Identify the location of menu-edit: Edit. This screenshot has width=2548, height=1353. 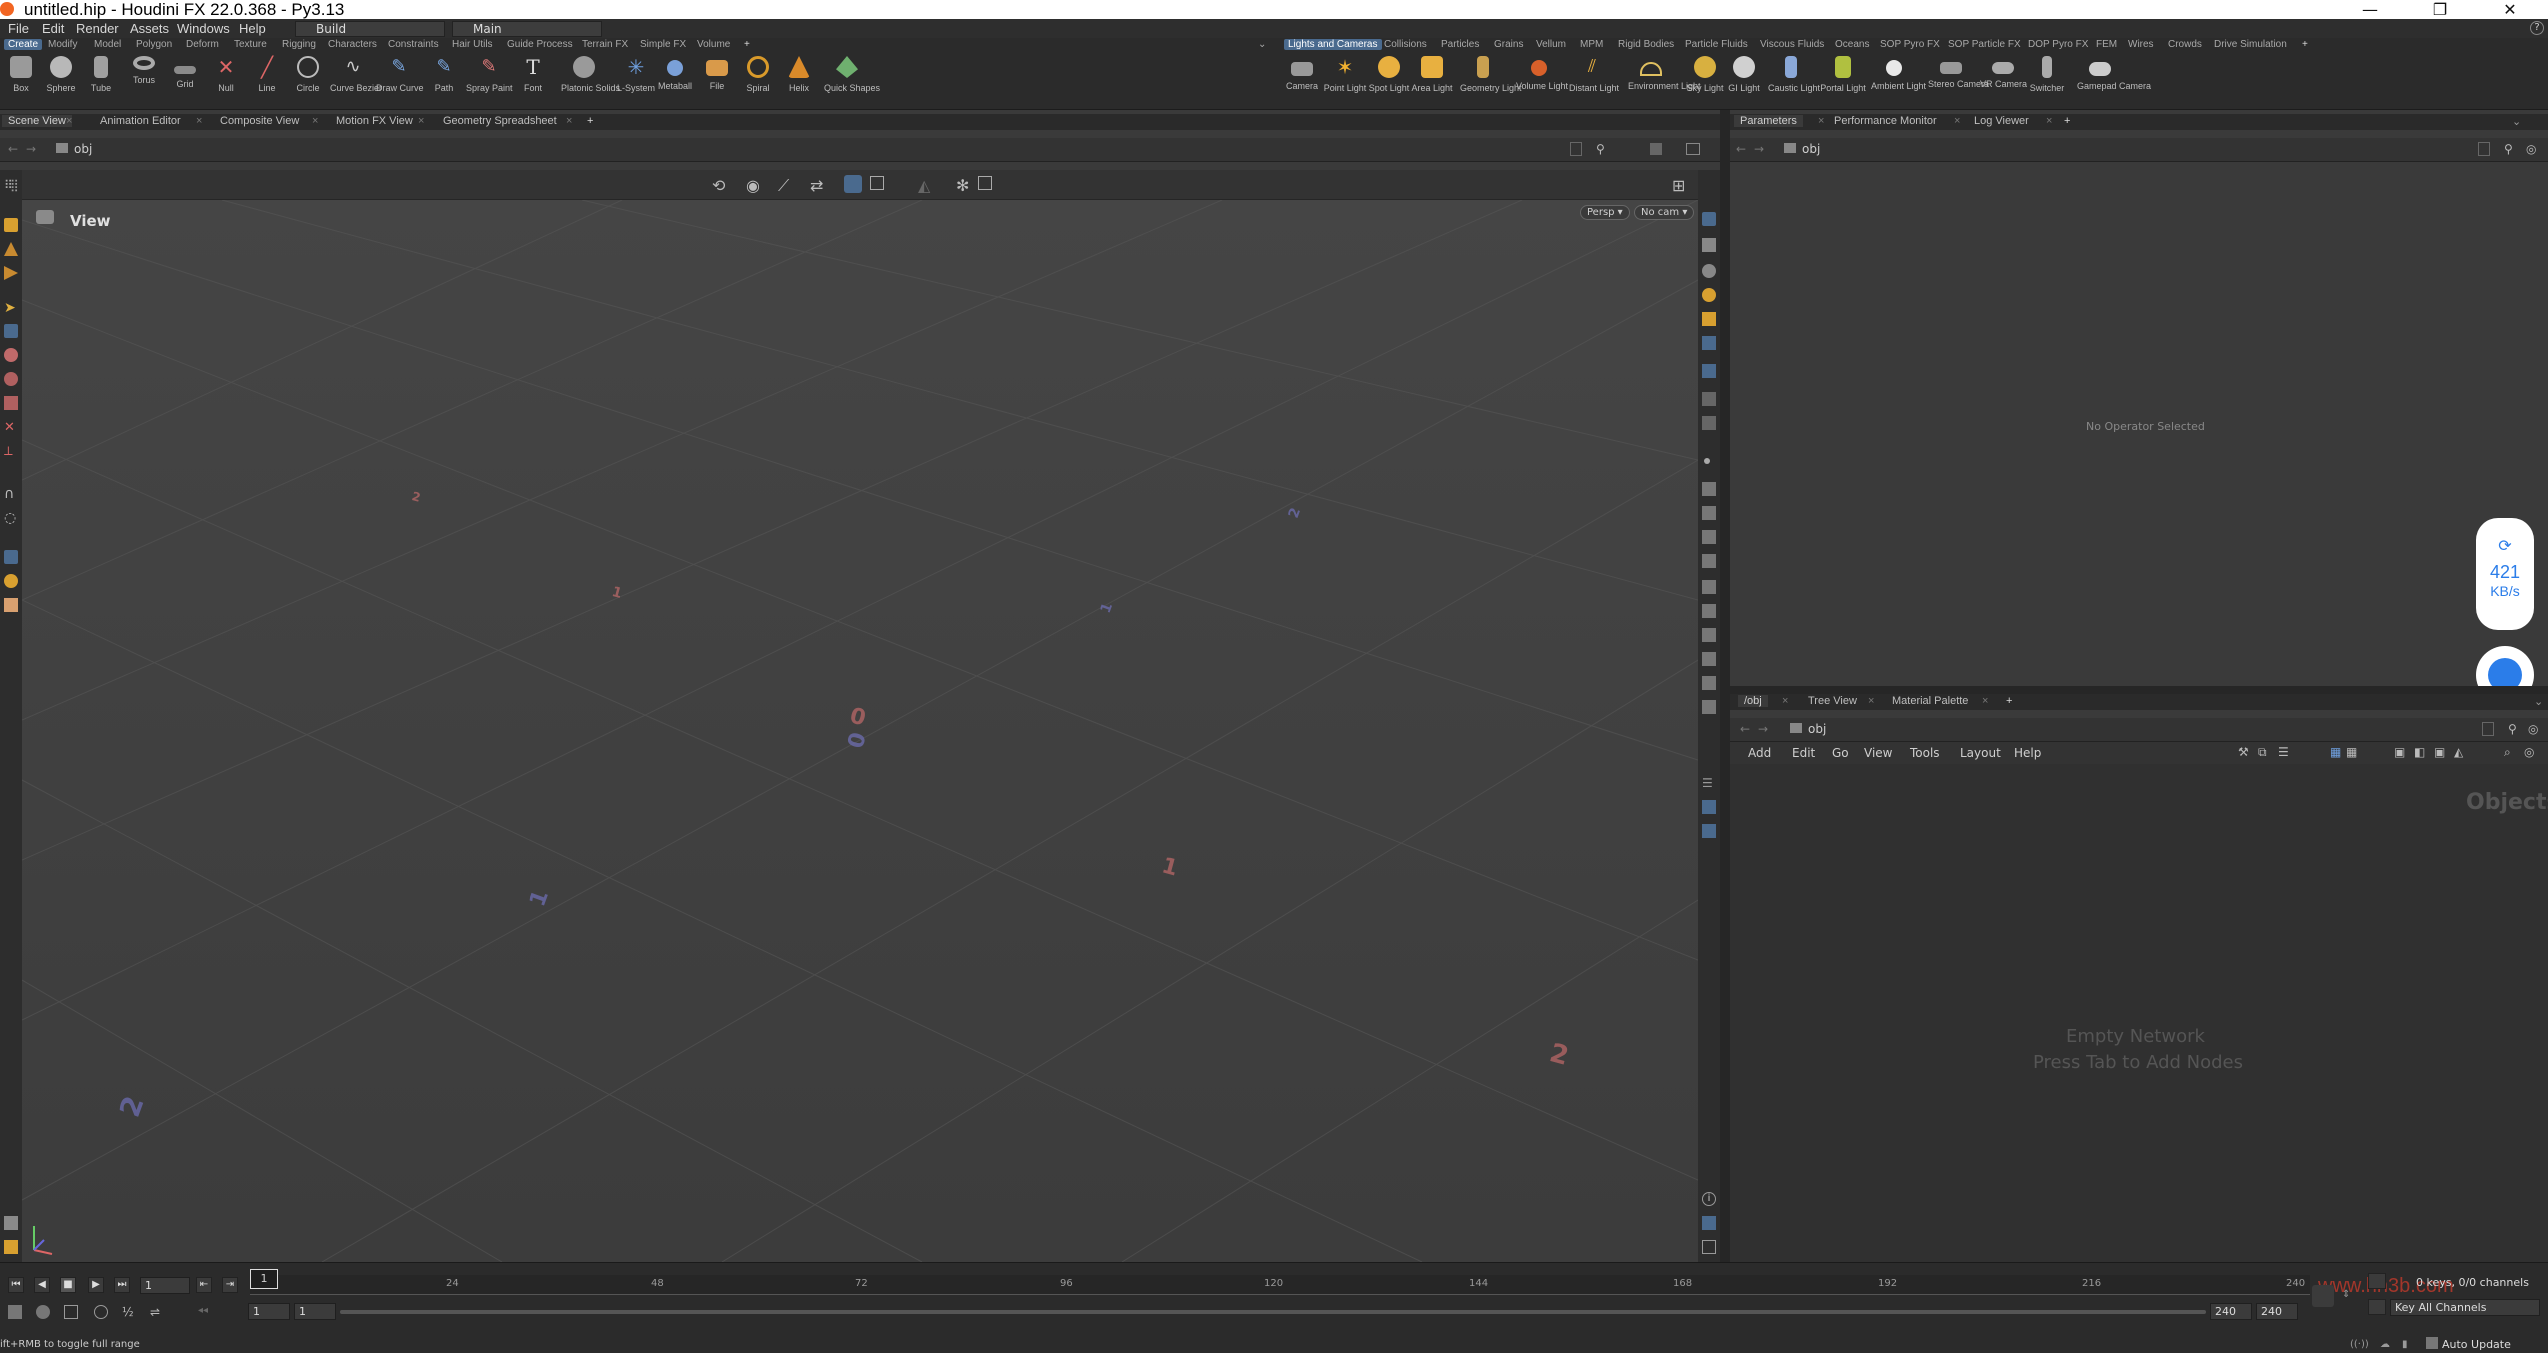
(53, 28).